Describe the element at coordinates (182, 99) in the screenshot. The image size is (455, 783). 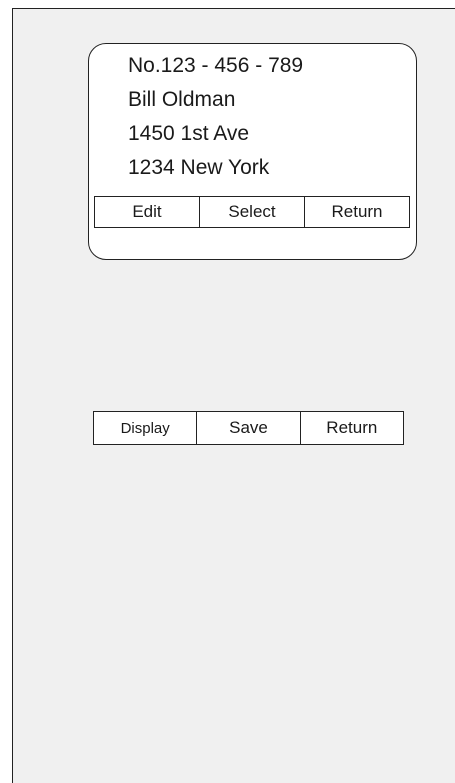
I see `contact-name: Bill Oldman` at that location.